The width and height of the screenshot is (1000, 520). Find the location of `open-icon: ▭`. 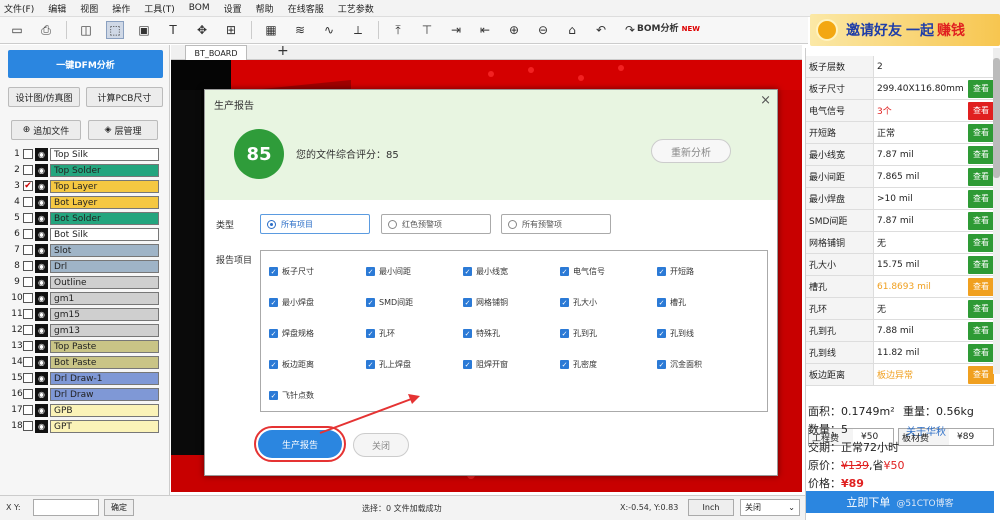

open-icon: ▭ is located at coordinates (17, 30).